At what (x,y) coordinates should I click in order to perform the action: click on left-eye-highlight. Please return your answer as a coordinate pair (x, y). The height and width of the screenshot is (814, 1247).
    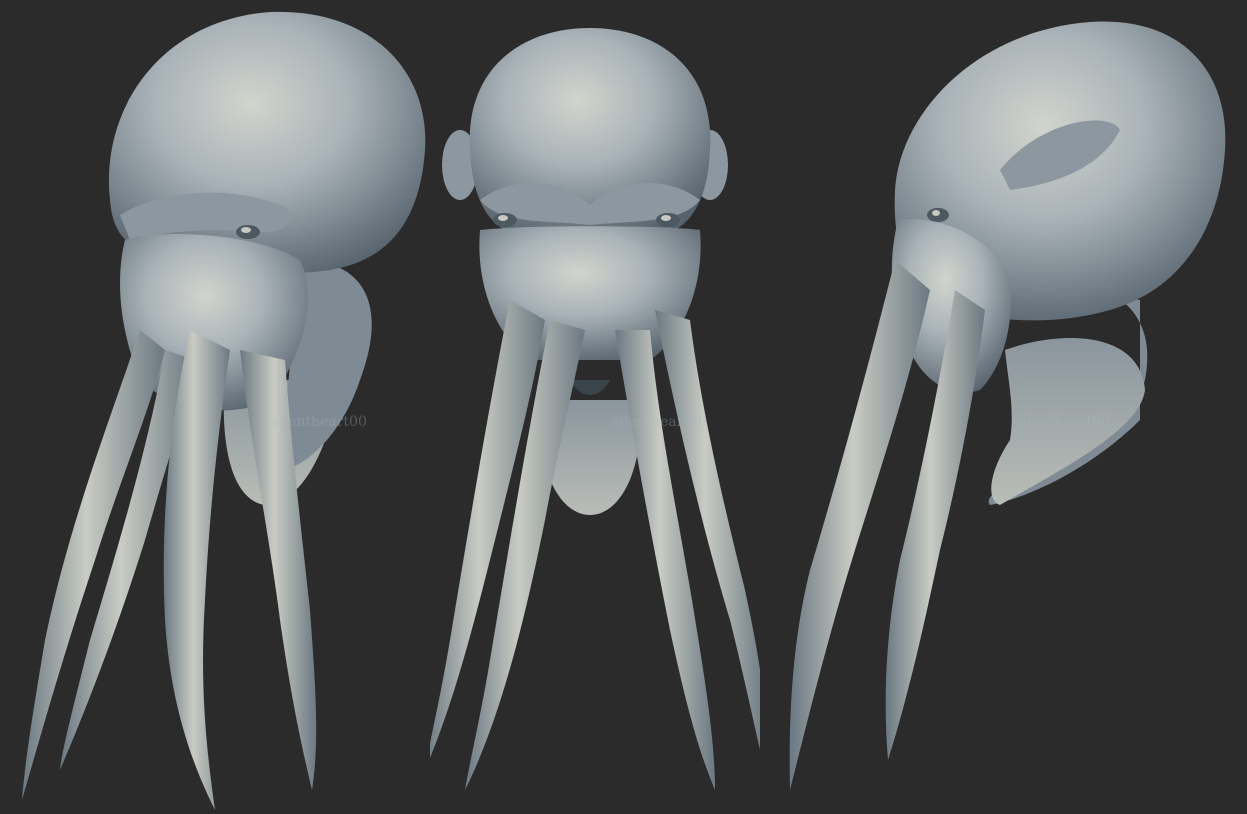
    Looking at the image, I should click on (503, 218).